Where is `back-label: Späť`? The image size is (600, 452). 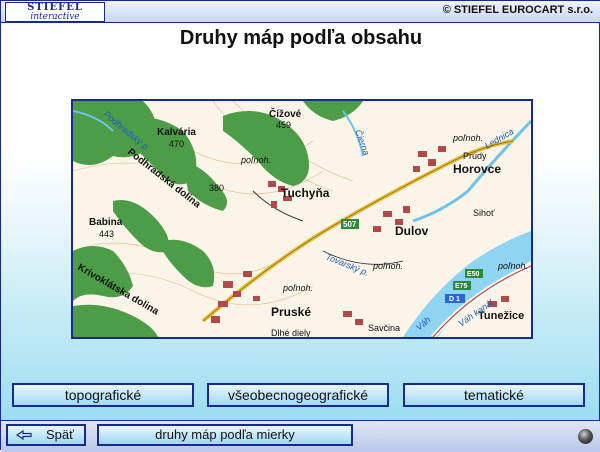
back-label: Späť is located at coordinates (60, 434).